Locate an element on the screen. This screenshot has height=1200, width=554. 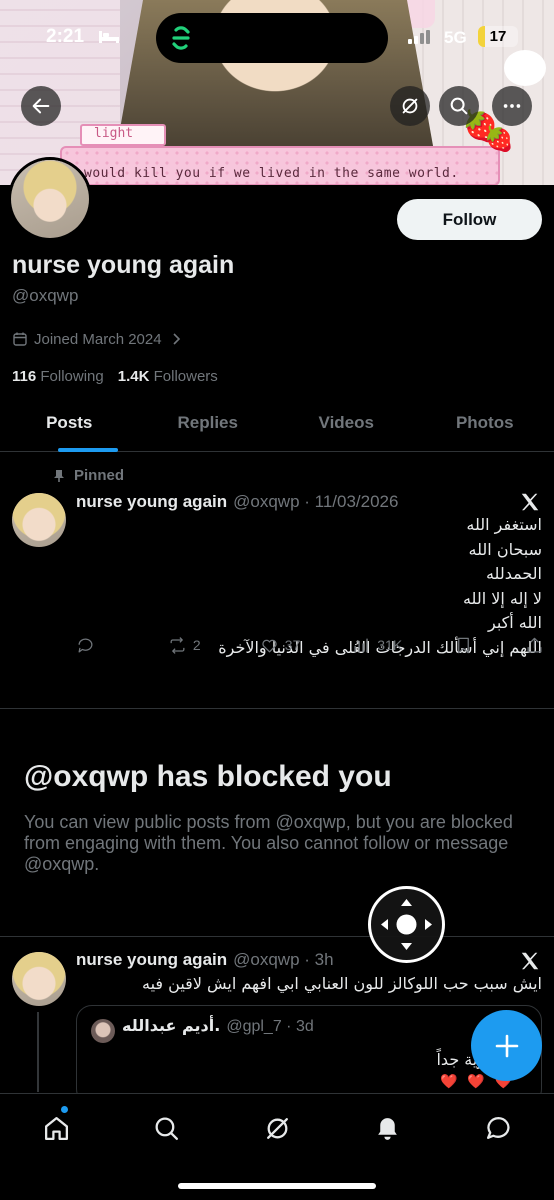
status-time: 2:21 is located at coordinates (65, 36).